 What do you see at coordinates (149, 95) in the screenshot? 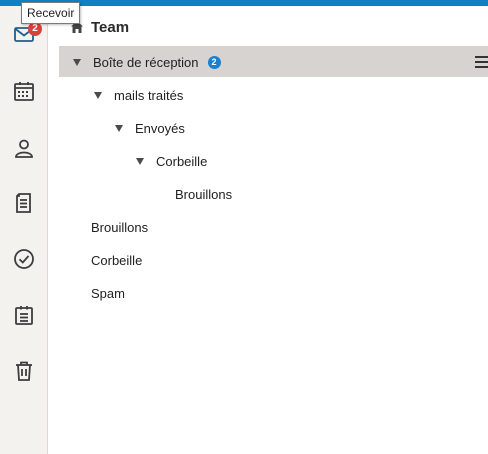
I see `folder-label: mails traités` at bounding box center [149, 95].